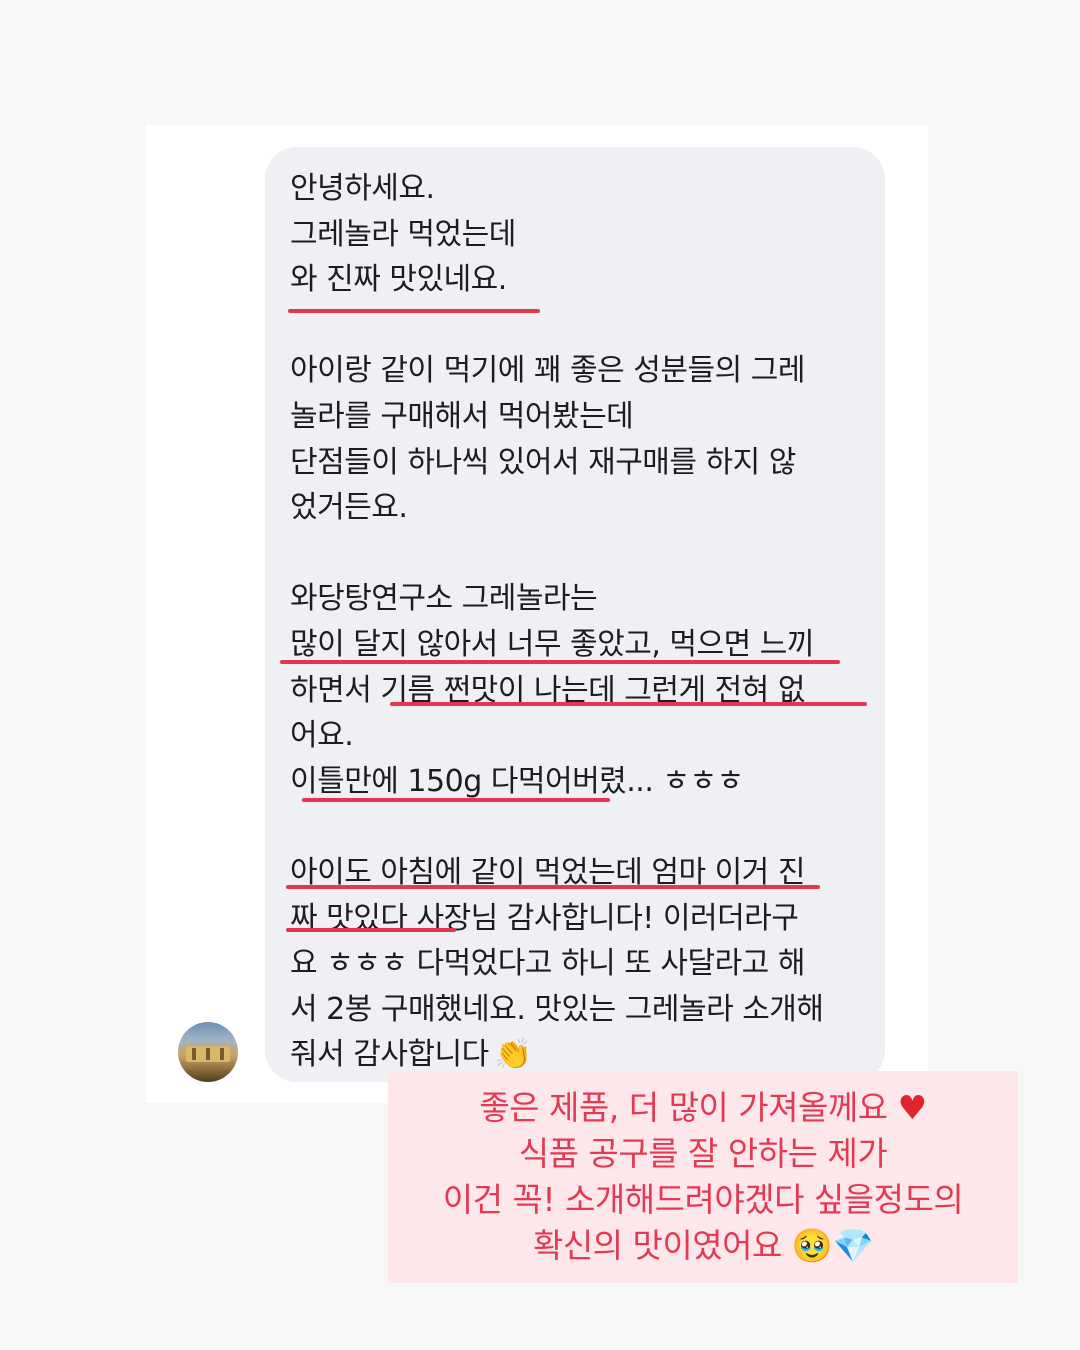 The height and width of the screenshot is (1350, 1080). Describe the element at coordinates (349, 508) in the screenshot. I see `message-line: 었거든요.` at that location.